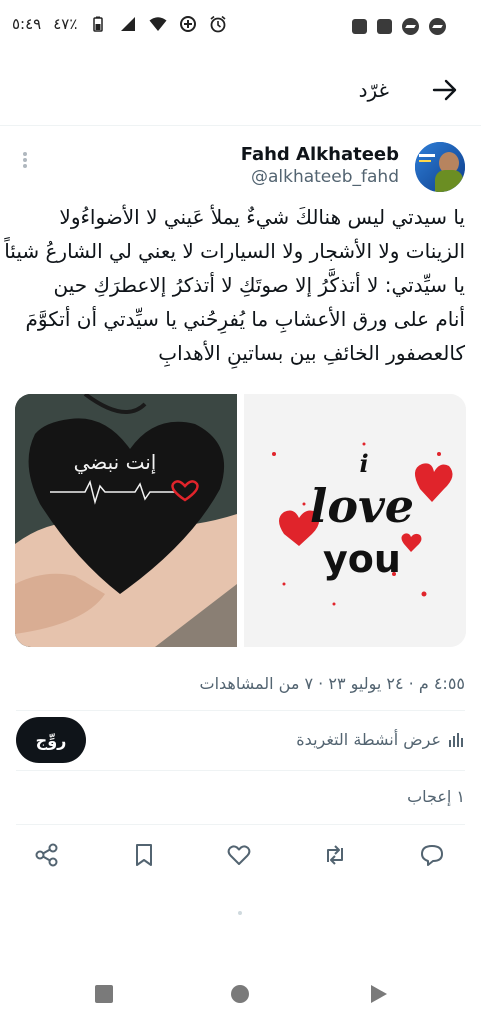  Describe the element at coordinates (158, 24) in the screenshot. I see `wifi-icon` at that location.